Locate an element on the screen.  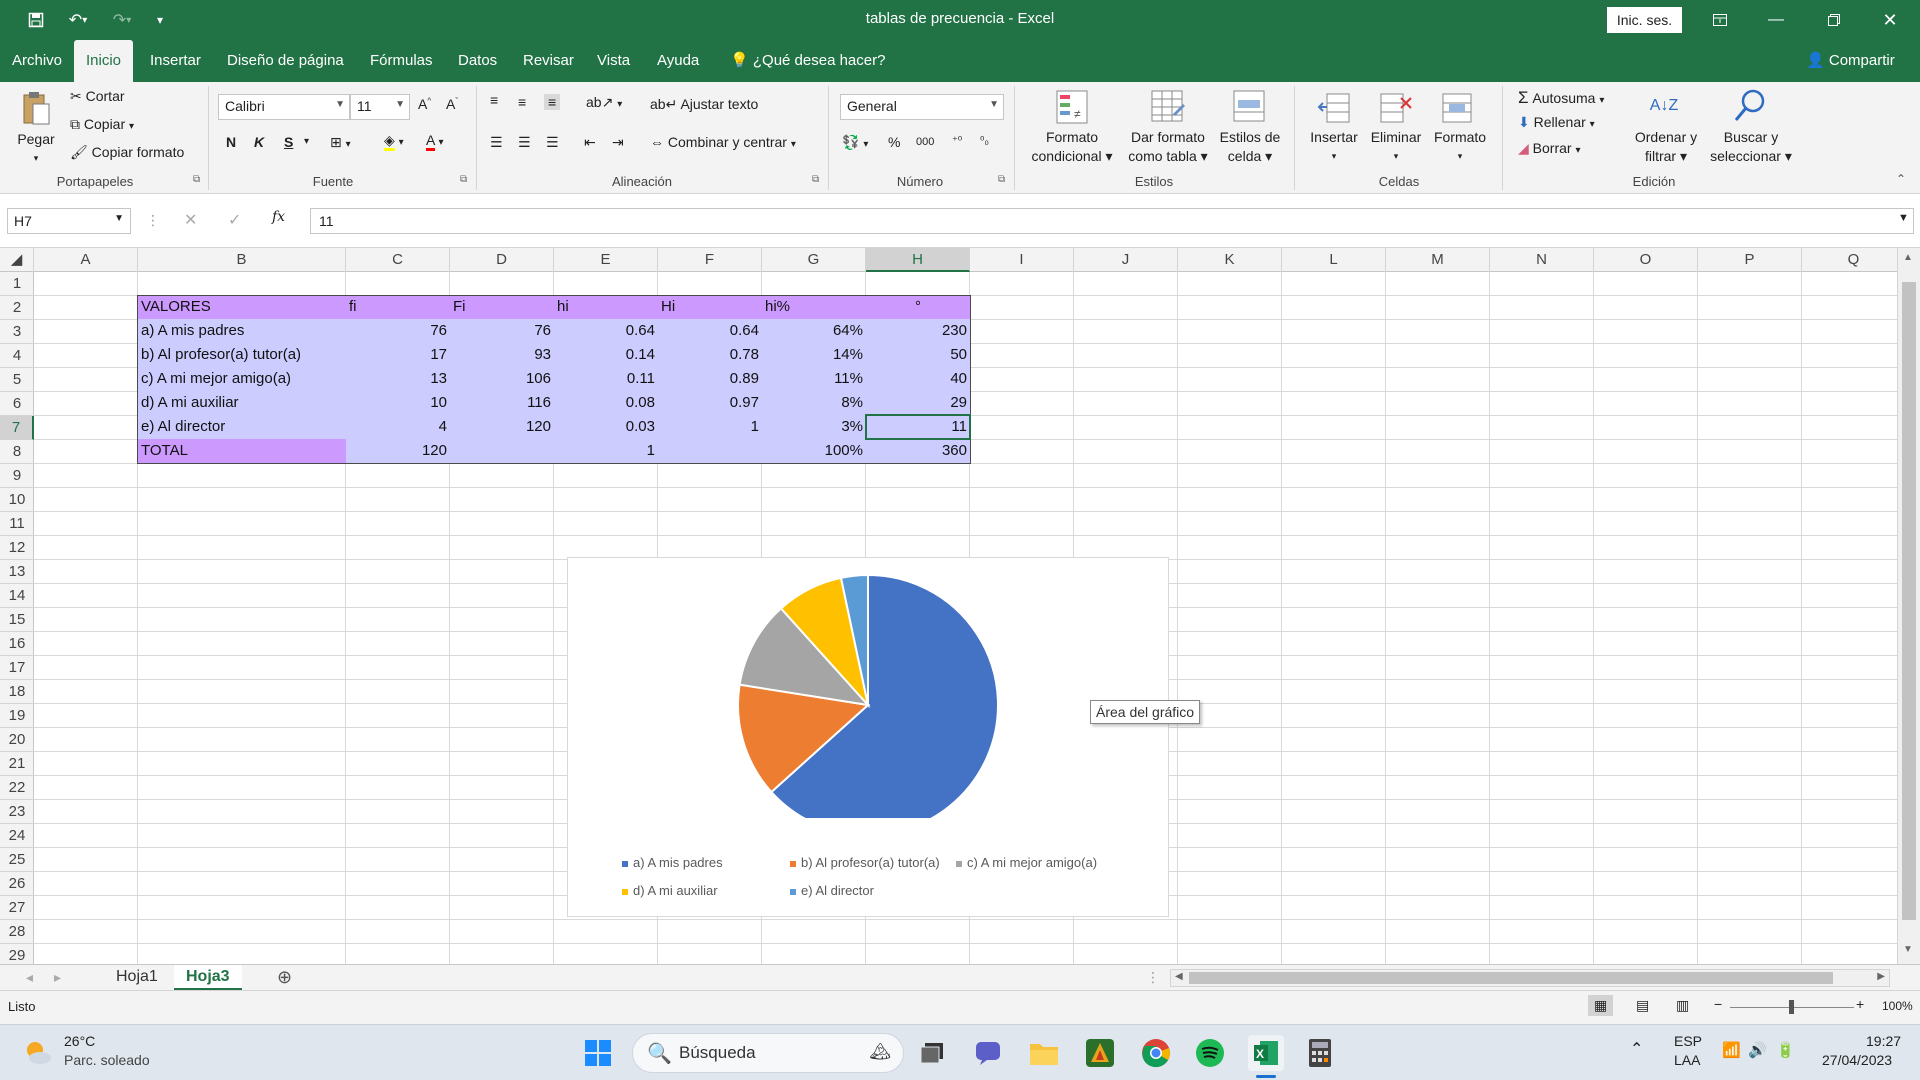
column-header: C is located at coordinates (398, 260).